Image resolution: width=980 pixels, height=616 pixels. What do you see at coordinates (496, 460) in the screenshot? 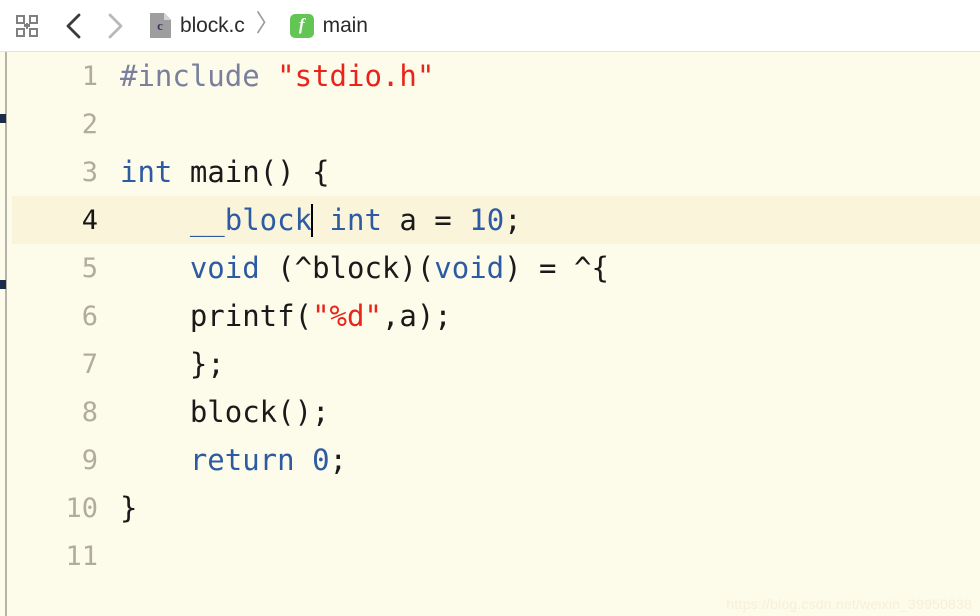
I see `code-line: 9 return 0;` at bounding box center [496, 460].